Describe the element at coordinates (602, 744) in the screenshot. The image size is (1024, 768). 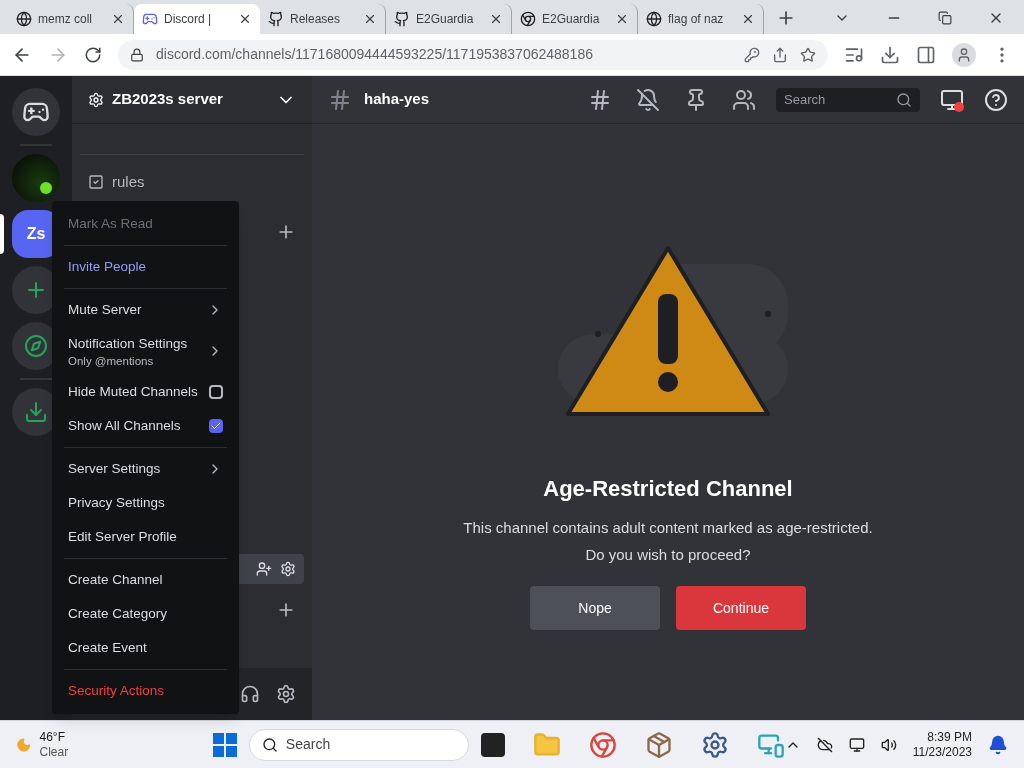
I see `chrome-icon` at that location.